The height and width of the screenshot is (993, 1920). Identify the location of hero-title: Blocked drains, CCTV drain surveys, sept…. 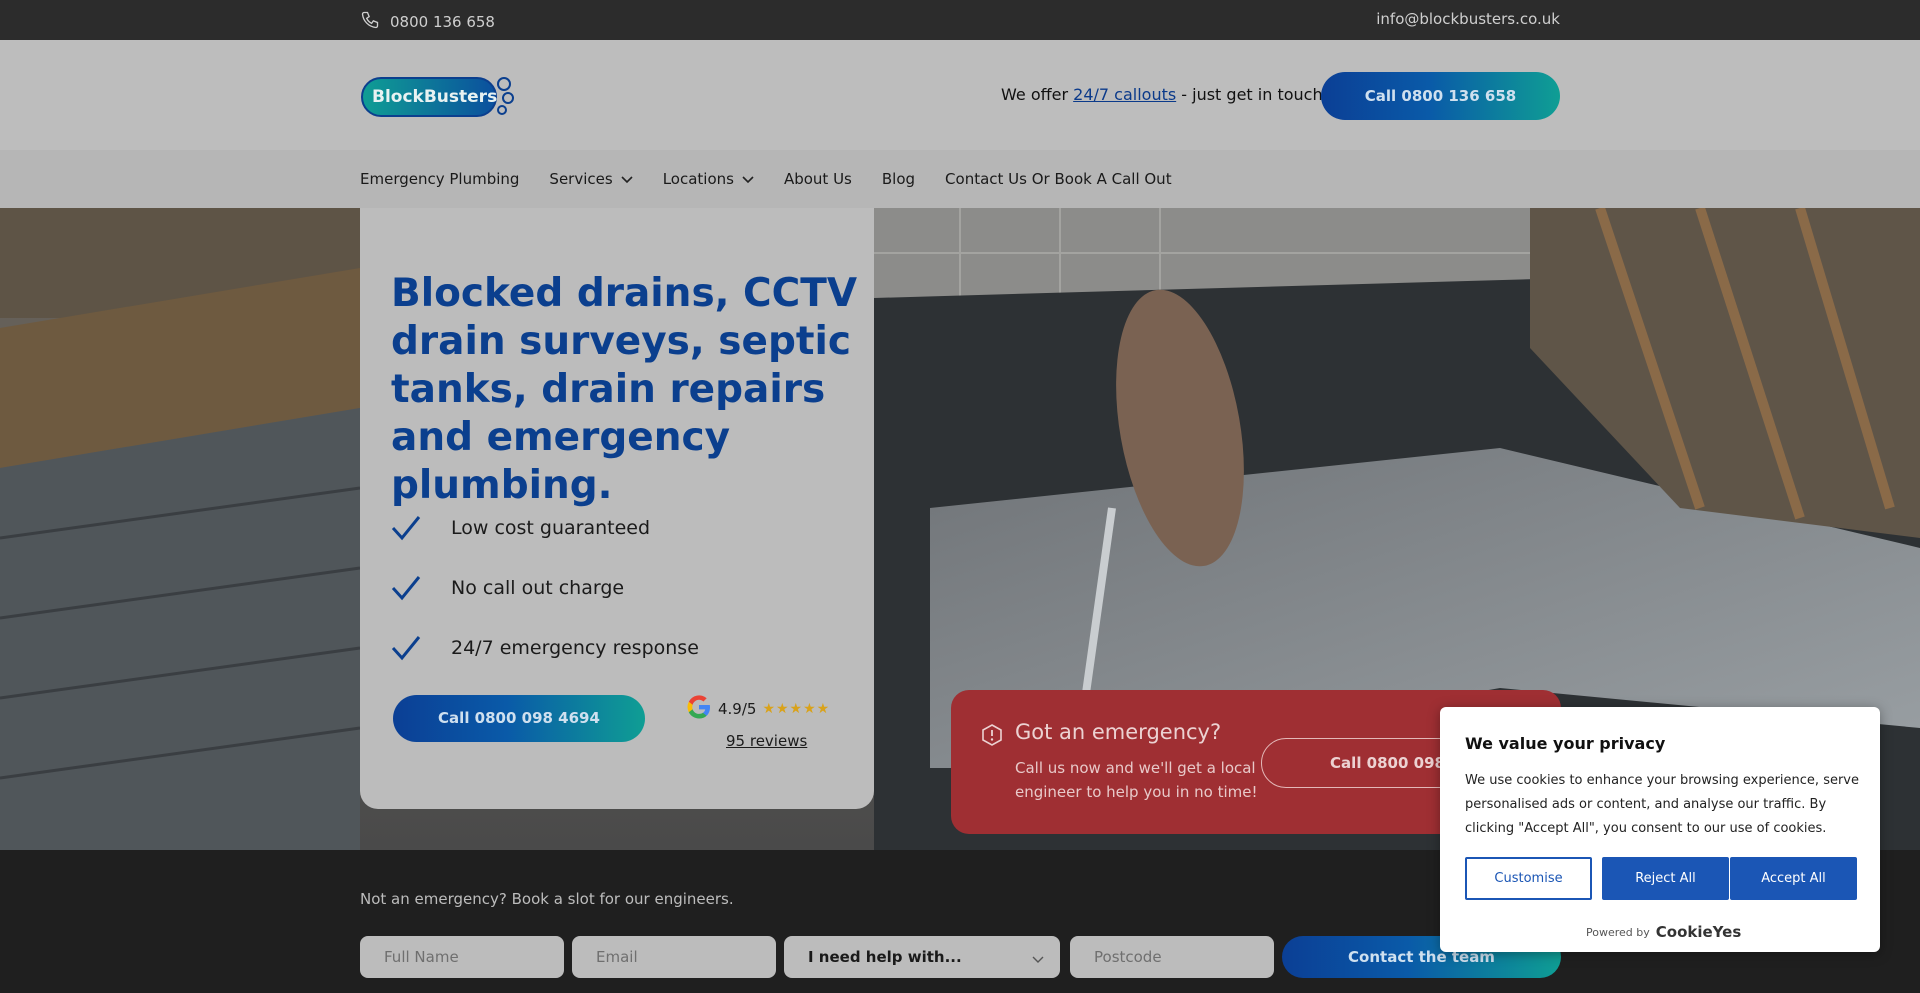
(624, 389).